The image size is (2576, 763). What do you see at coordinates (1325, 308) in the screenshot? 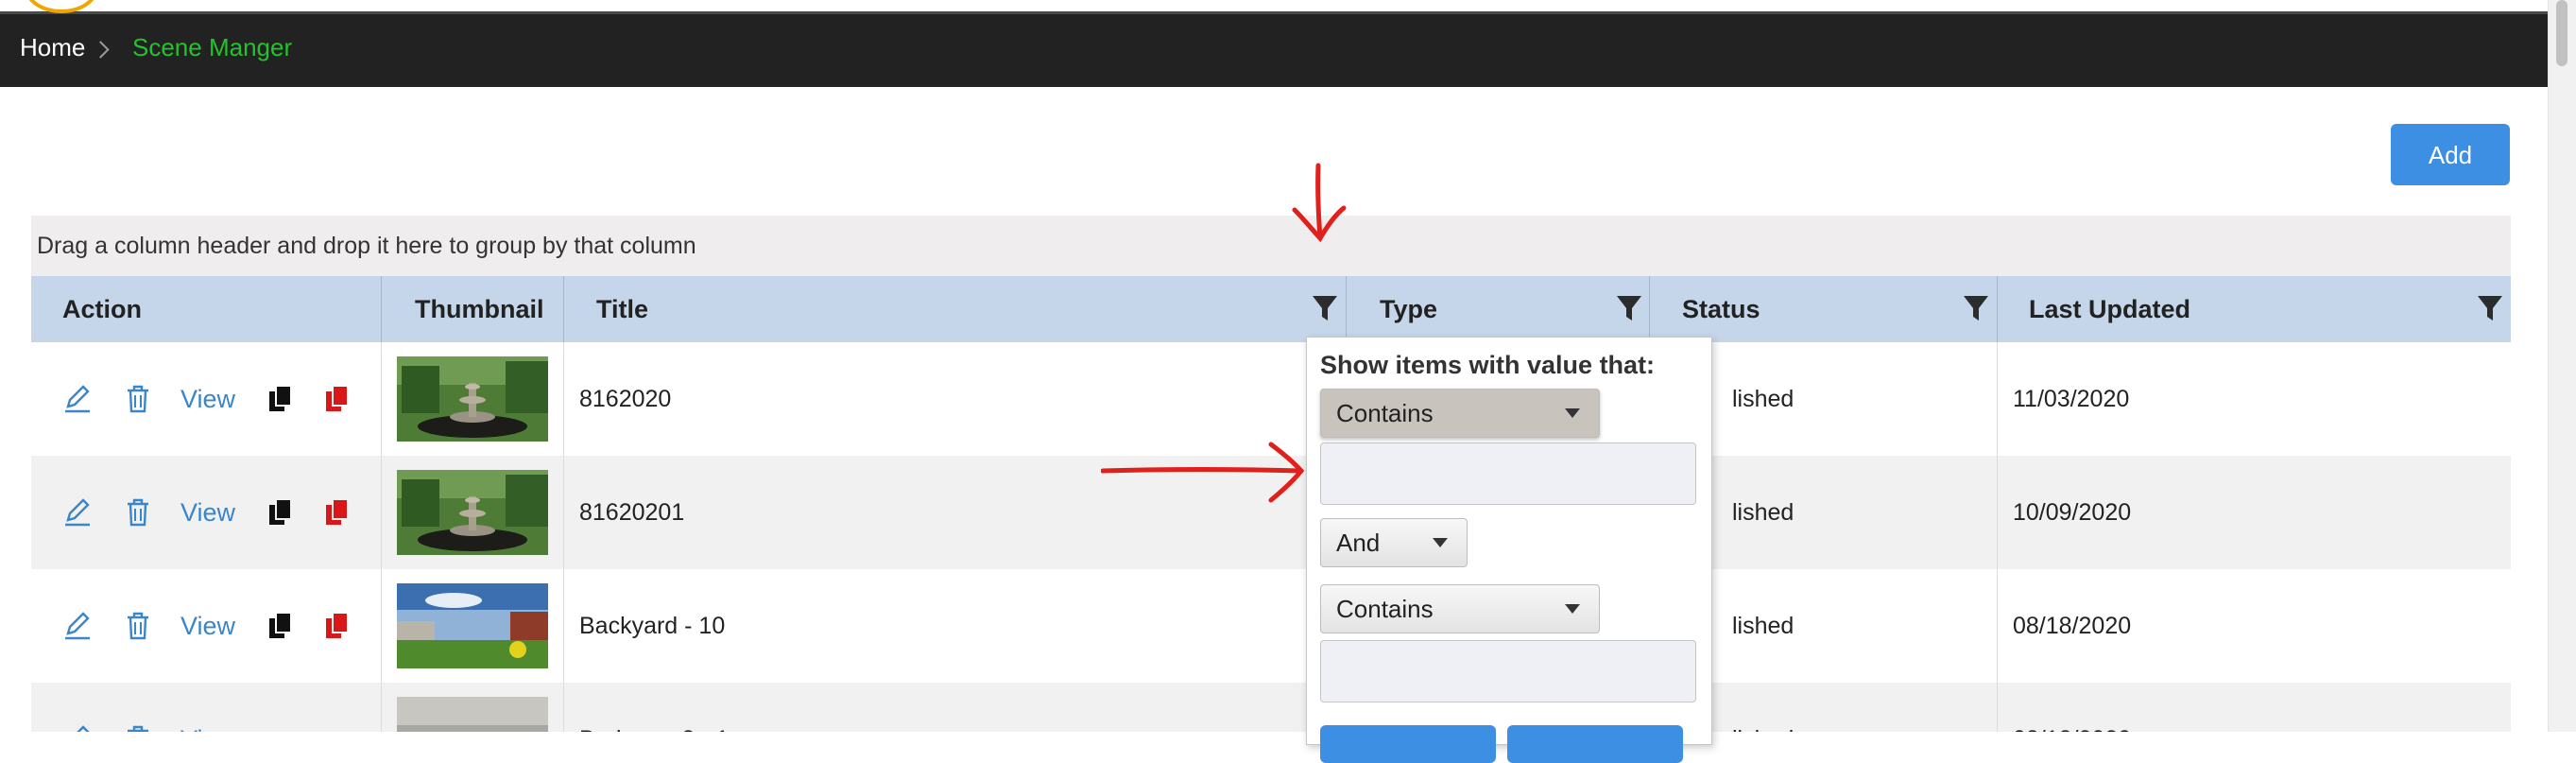
I see `filter-icon-title` at bounding box center [1325, 308].